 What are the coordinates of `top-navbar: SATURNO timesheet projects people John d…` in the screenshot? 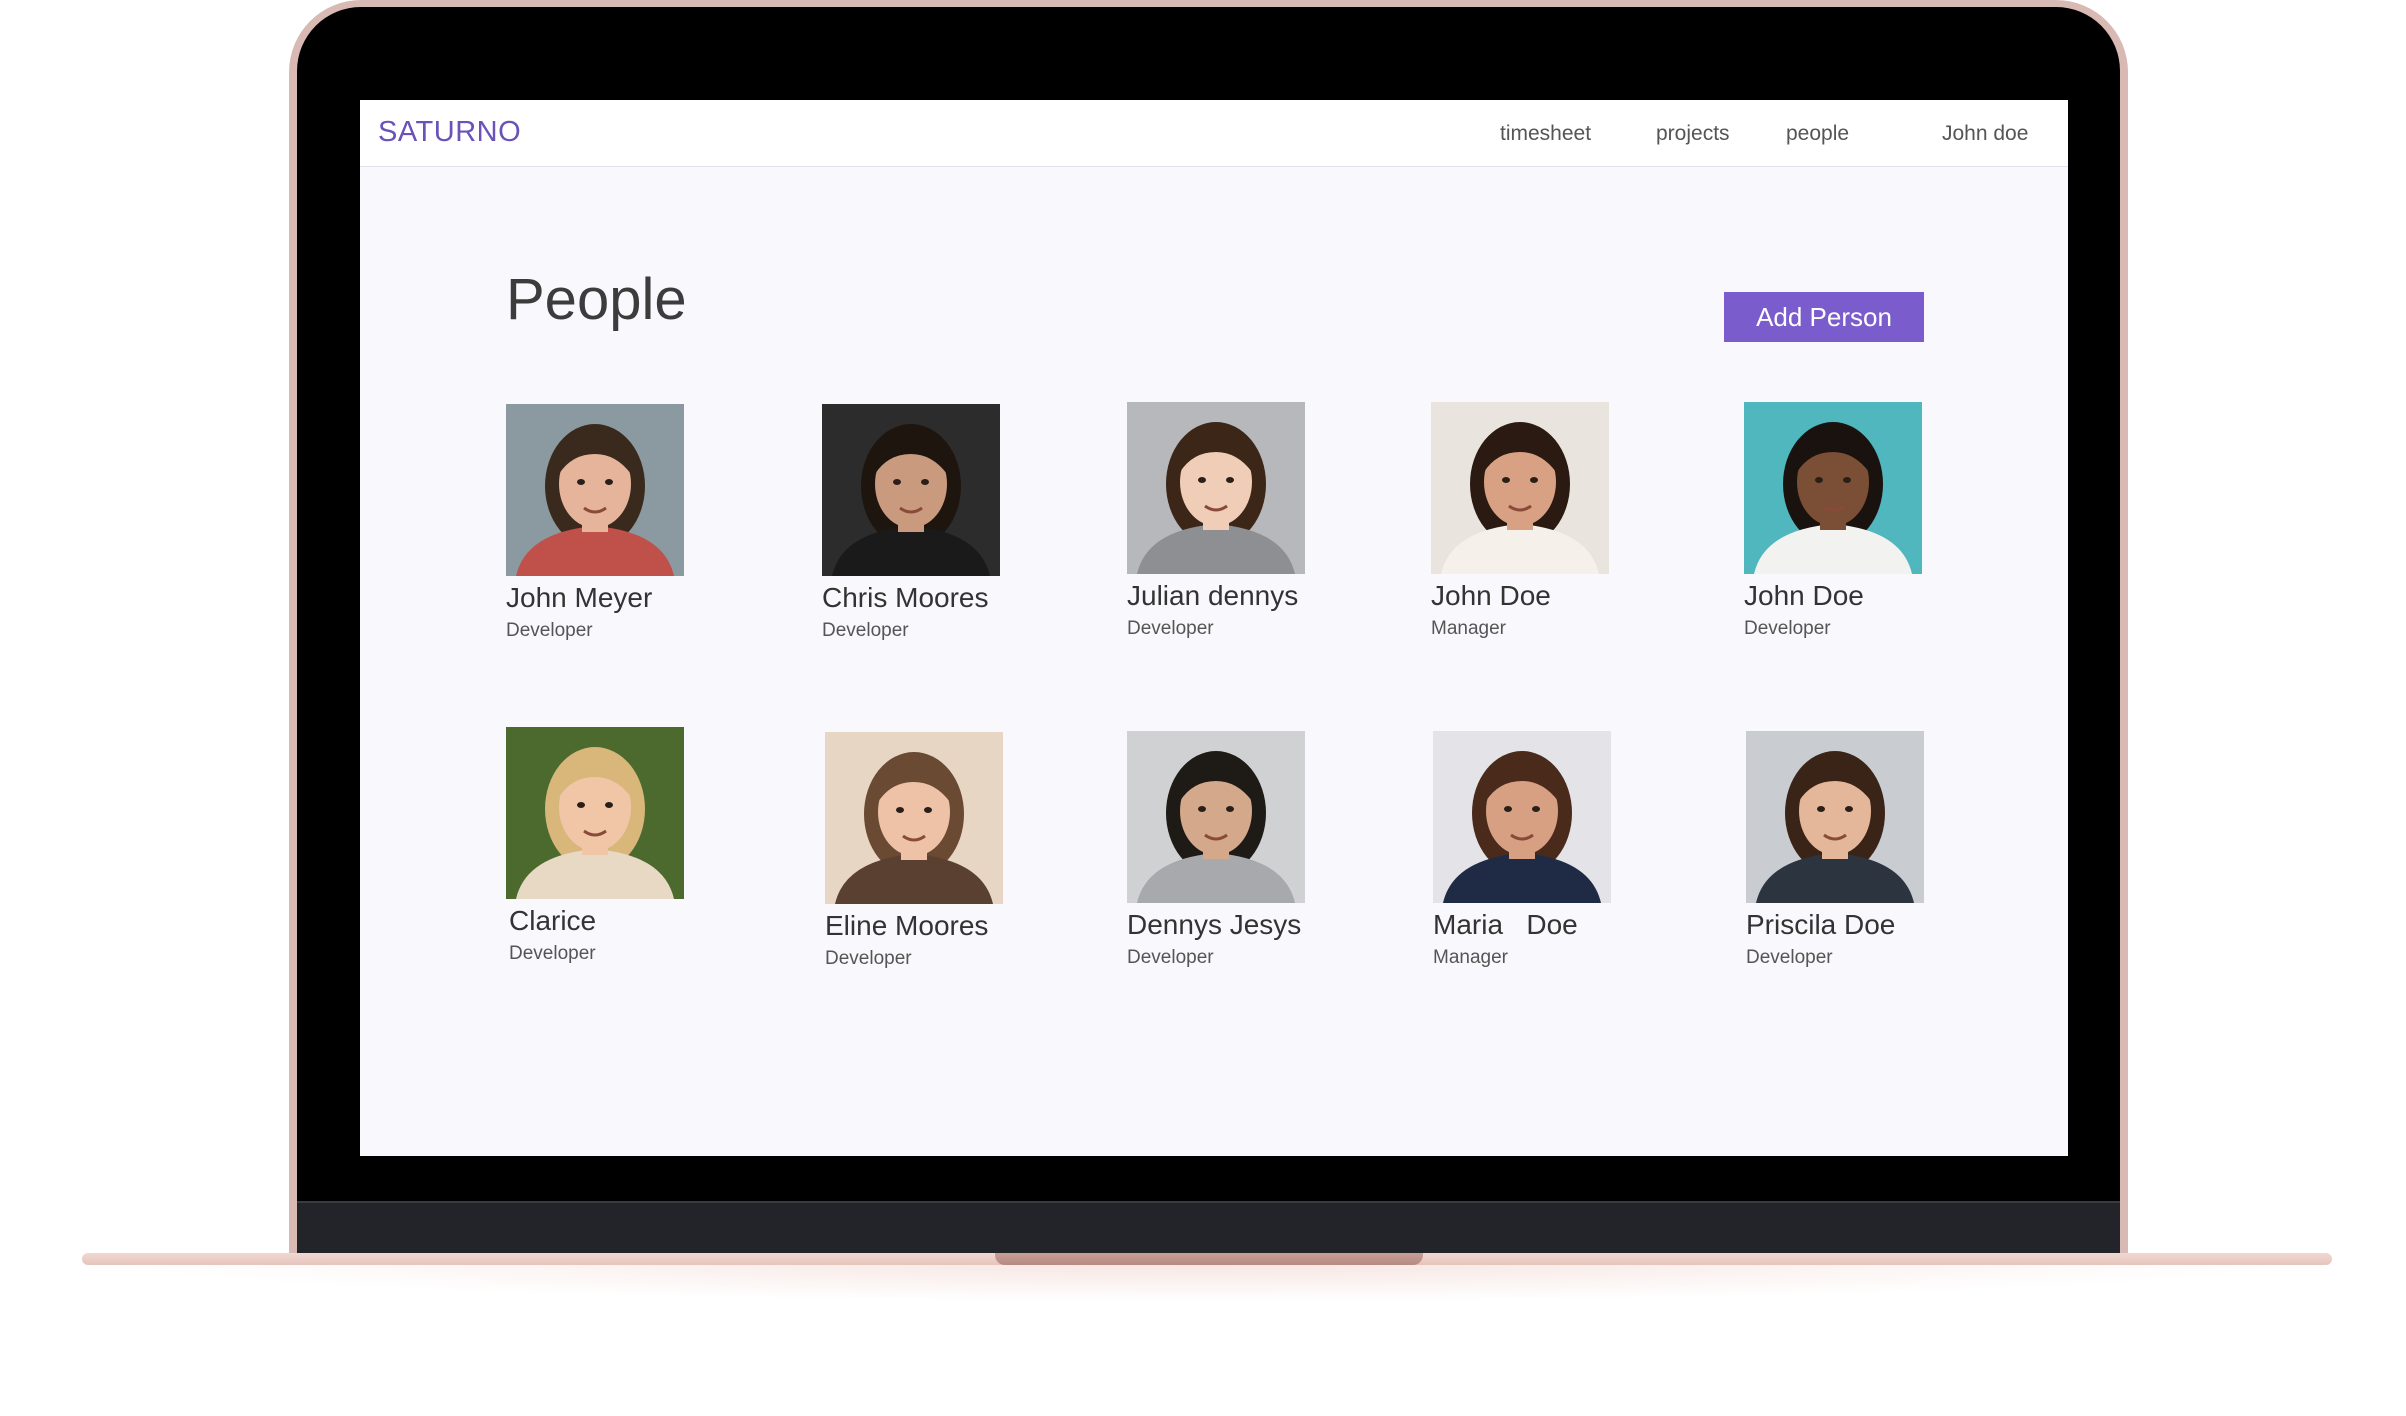 It's located at (1214, 133).